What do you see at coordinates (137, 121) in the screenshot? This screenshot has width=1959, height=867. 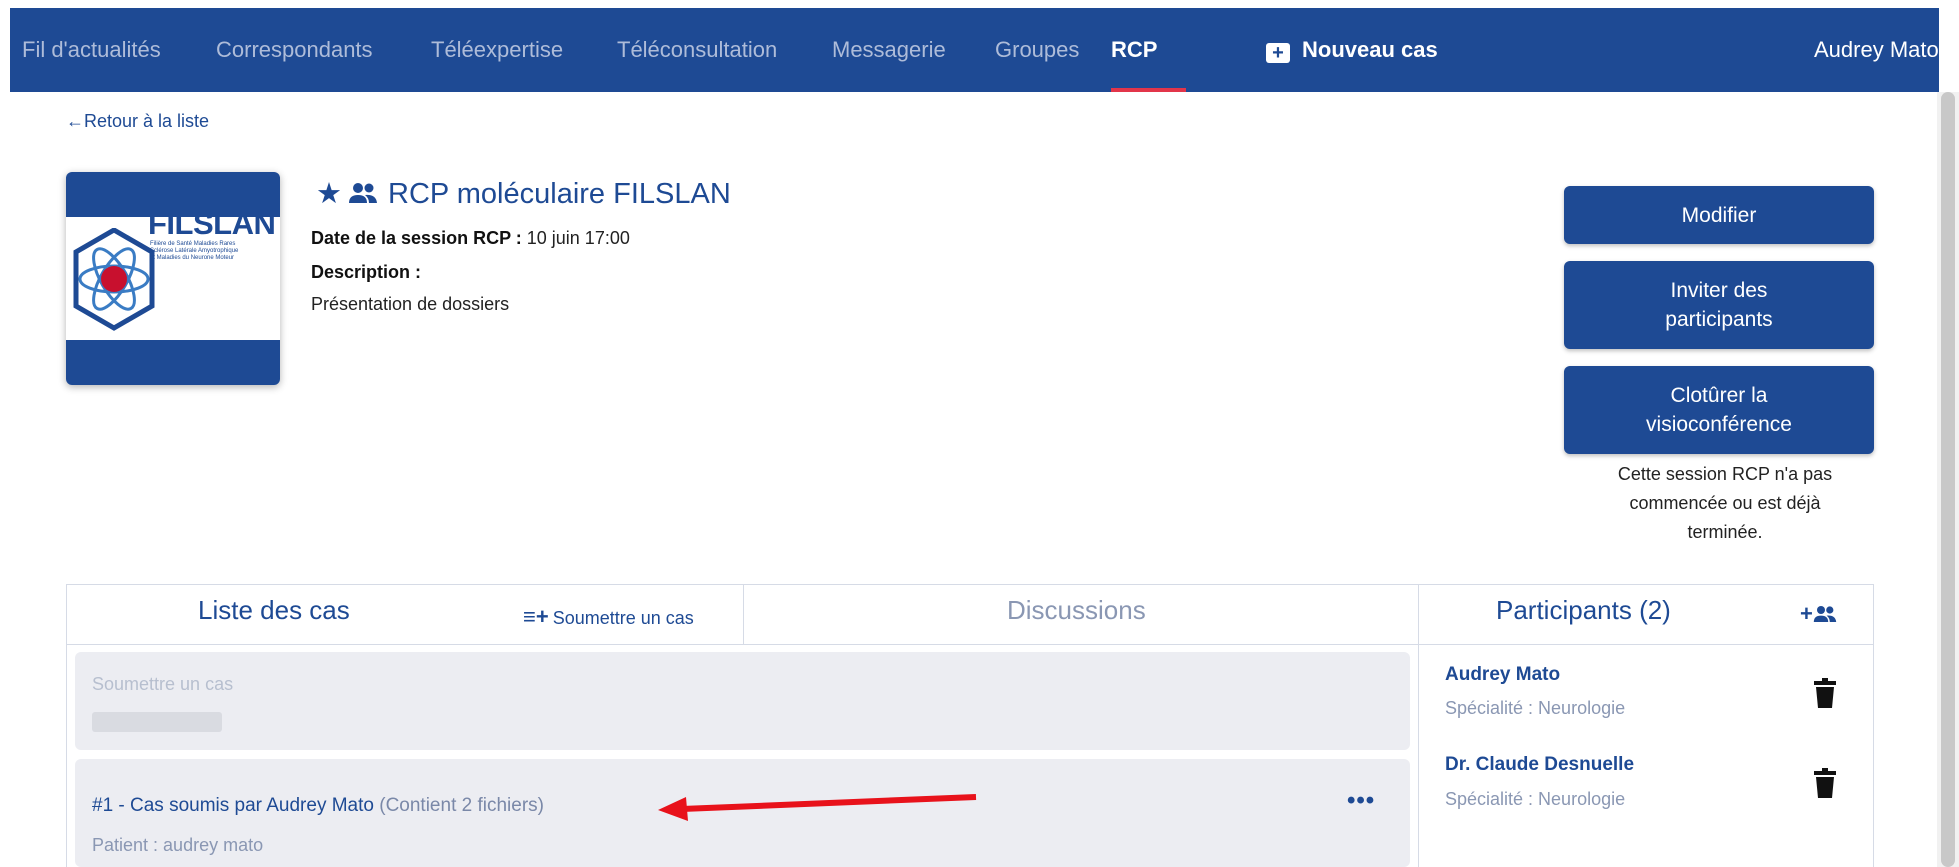 I see `back-to-list-link: ←Retour à la liste` at bounding box center [137, 121].